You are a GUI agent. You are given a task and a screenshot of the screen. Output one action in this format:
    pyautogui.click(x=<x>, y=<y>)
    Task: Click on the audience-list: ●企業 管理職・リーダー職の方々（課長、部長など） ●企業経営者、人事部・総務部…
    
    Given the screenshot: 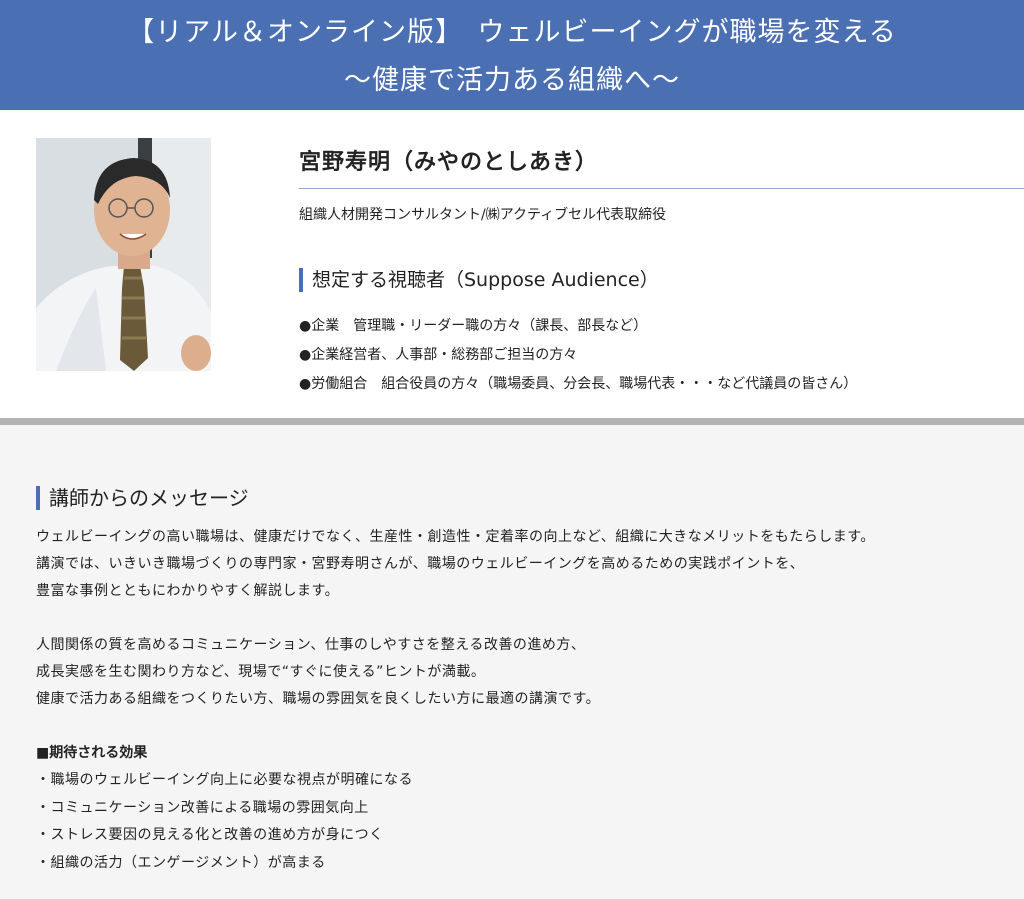 What is the action you would take?
    pyautogui.click(x=578, y=355)
    